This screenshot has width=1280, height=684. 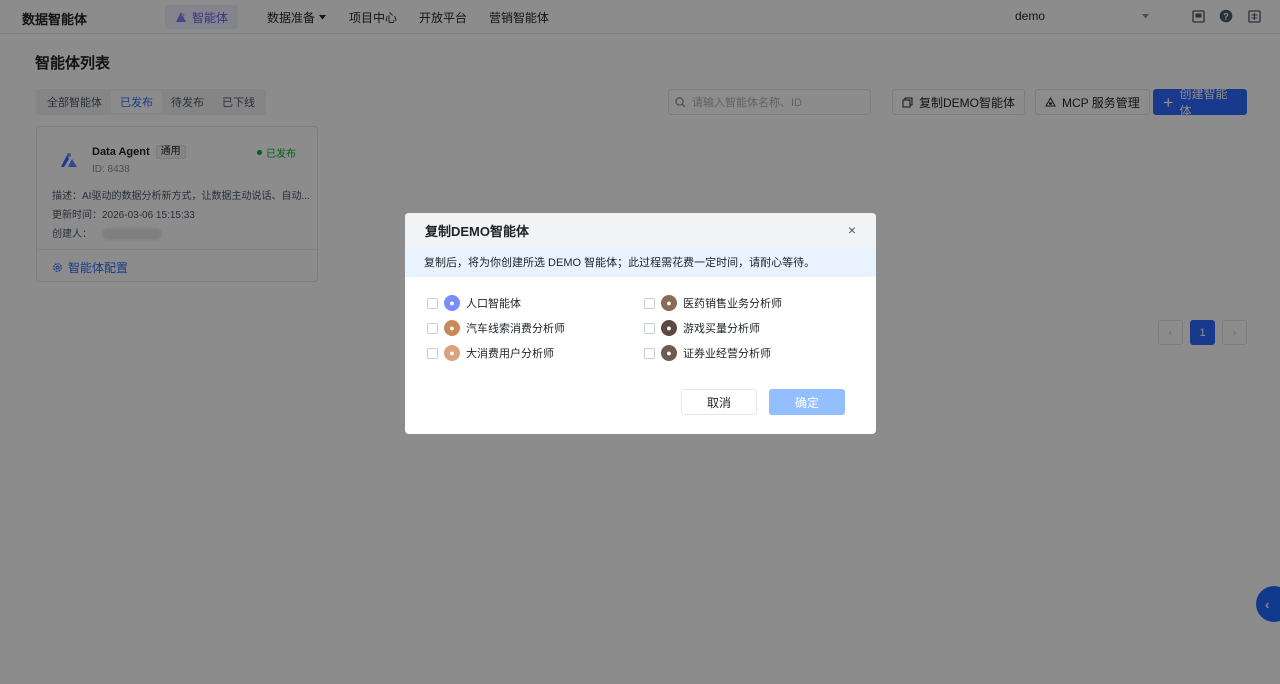 I want to click on option-label: 医药销售业务分析师, so click(x=732, y=304).